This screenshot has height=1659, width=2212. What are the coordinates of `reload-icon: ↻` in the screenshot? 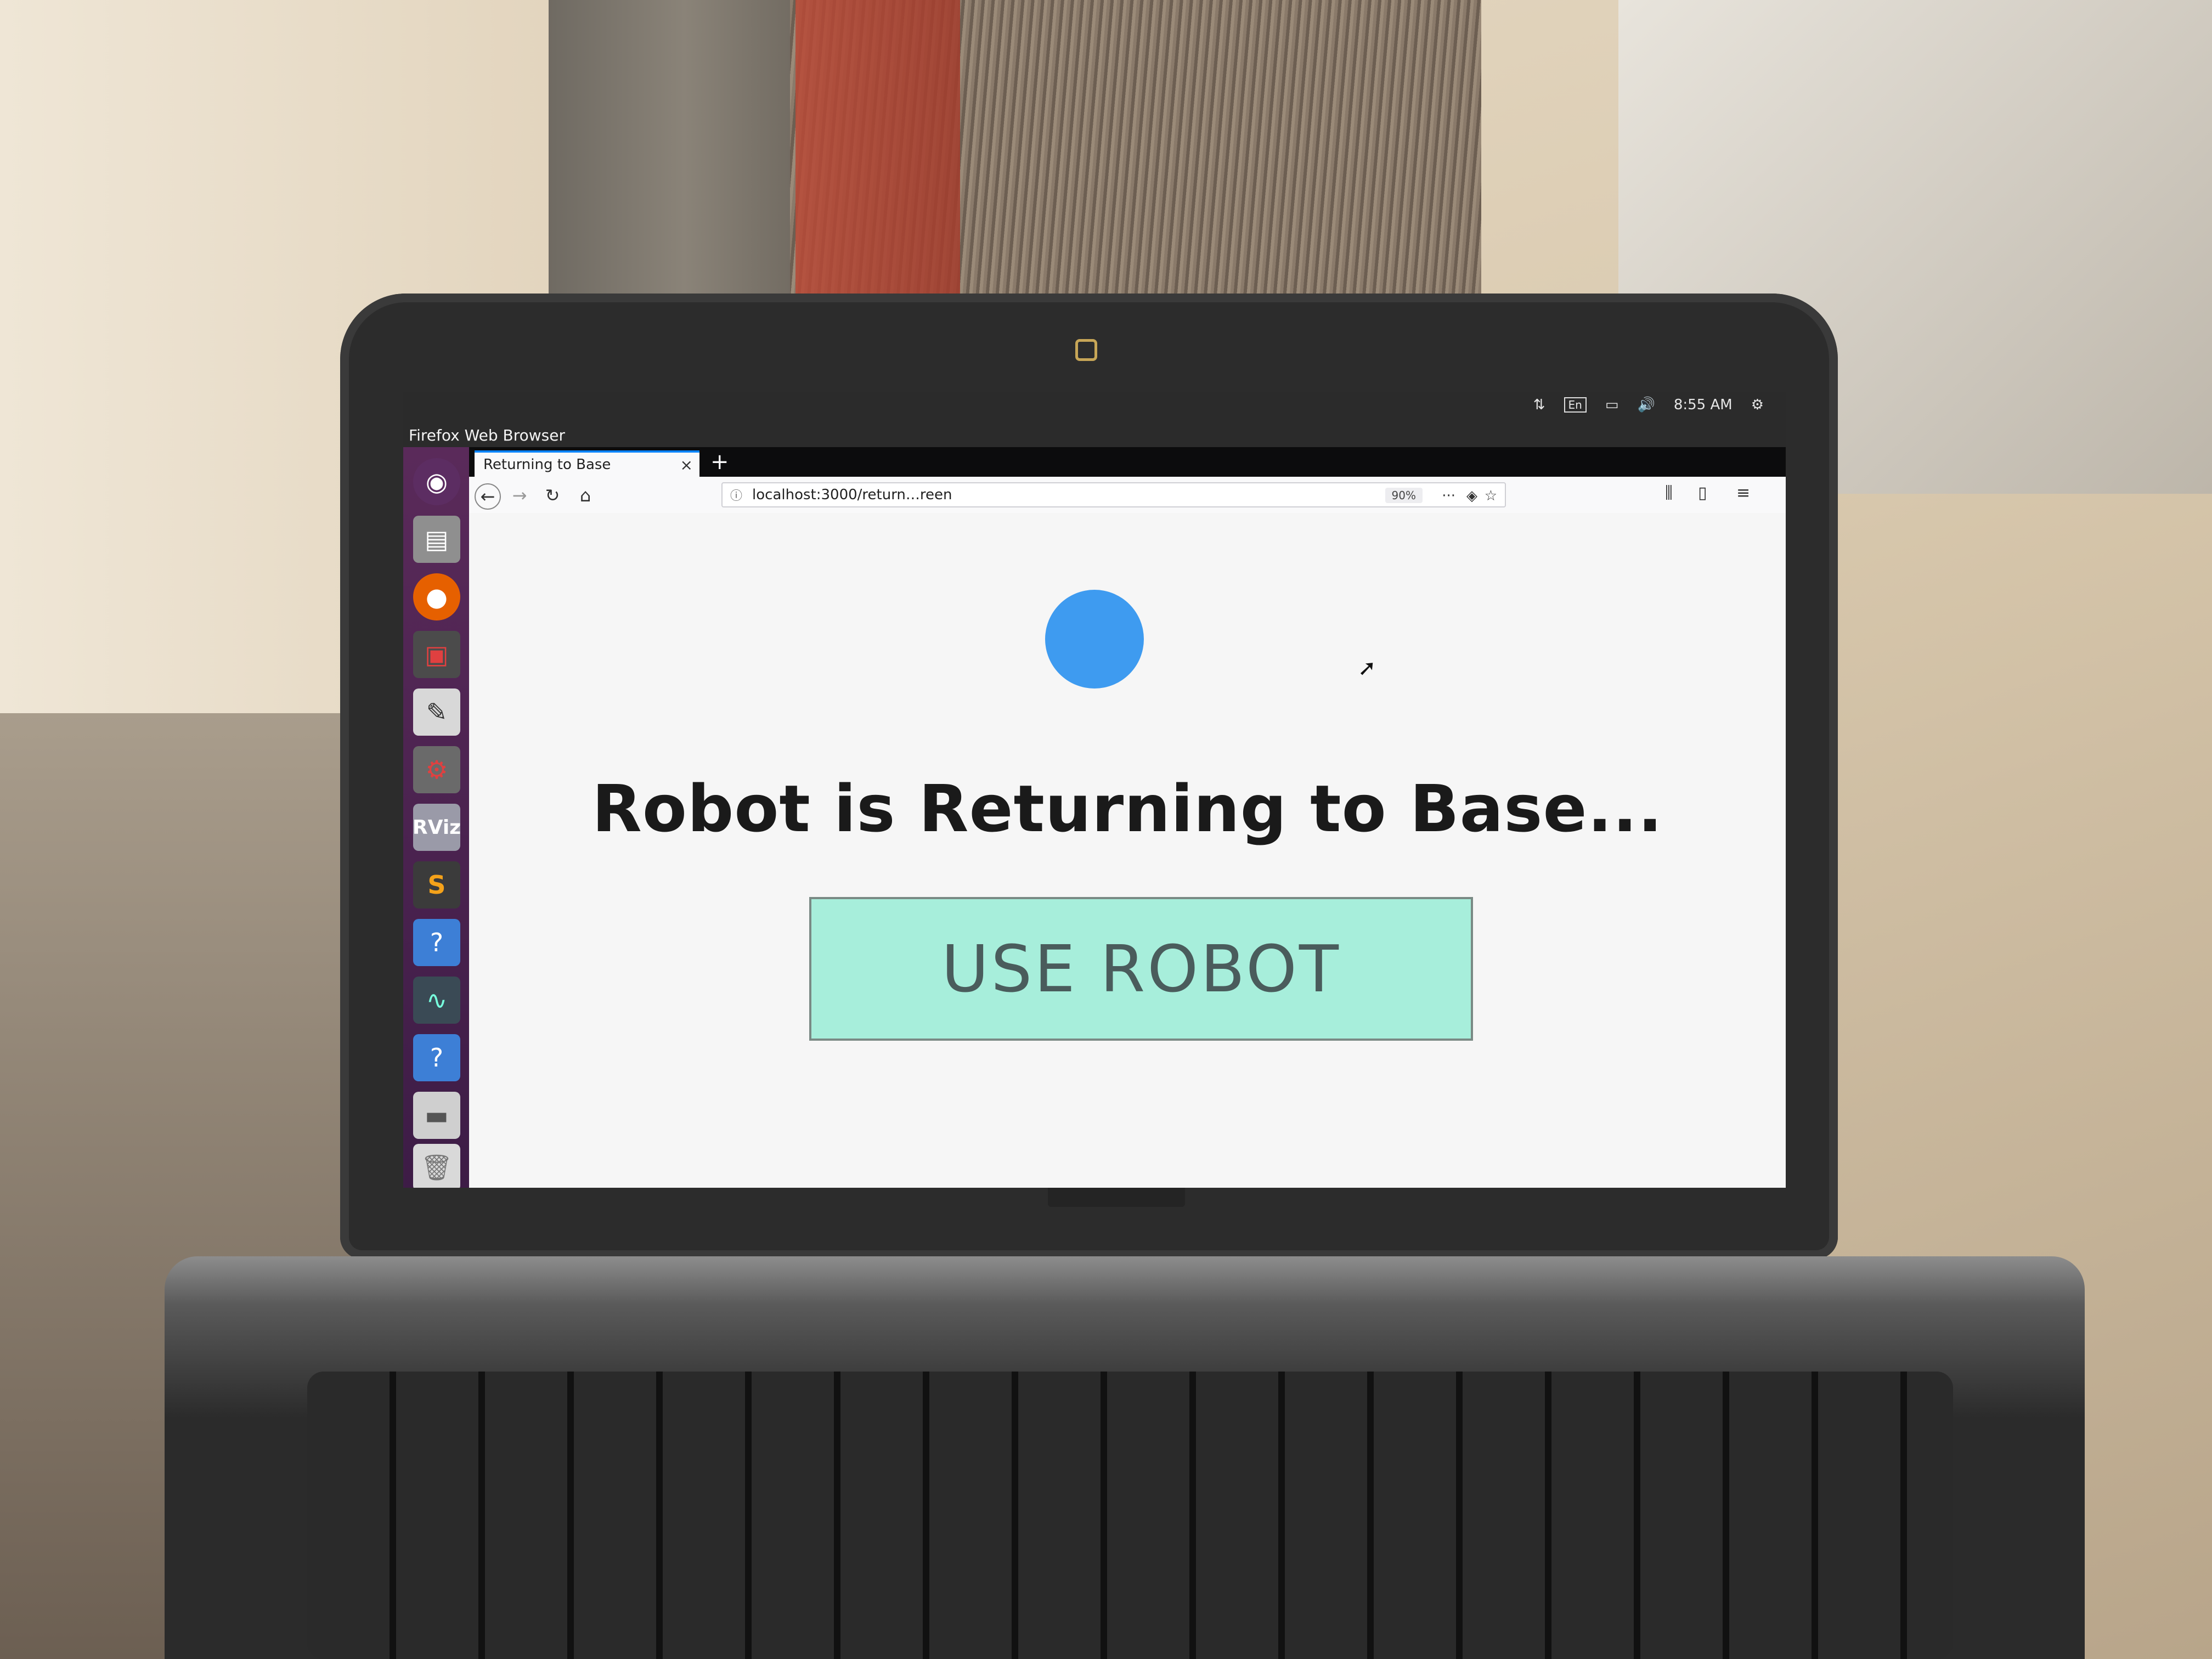 It's located at (552, 496).